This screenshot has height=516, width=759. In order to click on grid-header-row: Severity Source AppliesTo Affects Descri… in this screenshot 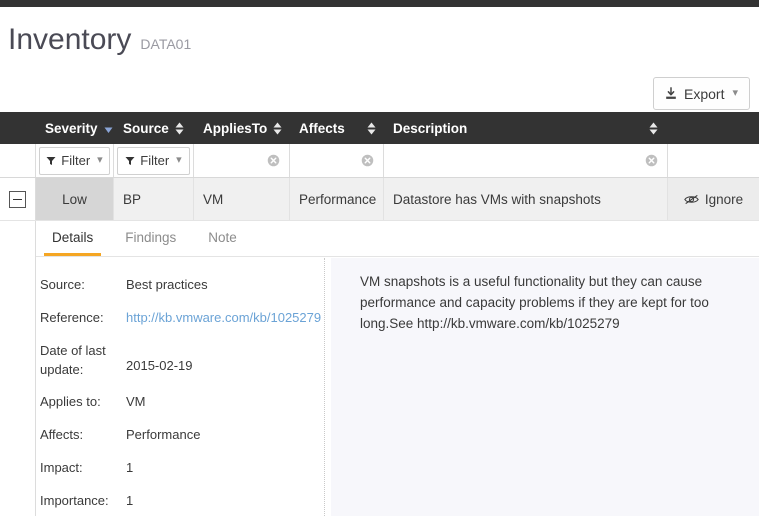, I will do `click(379, 128)`.